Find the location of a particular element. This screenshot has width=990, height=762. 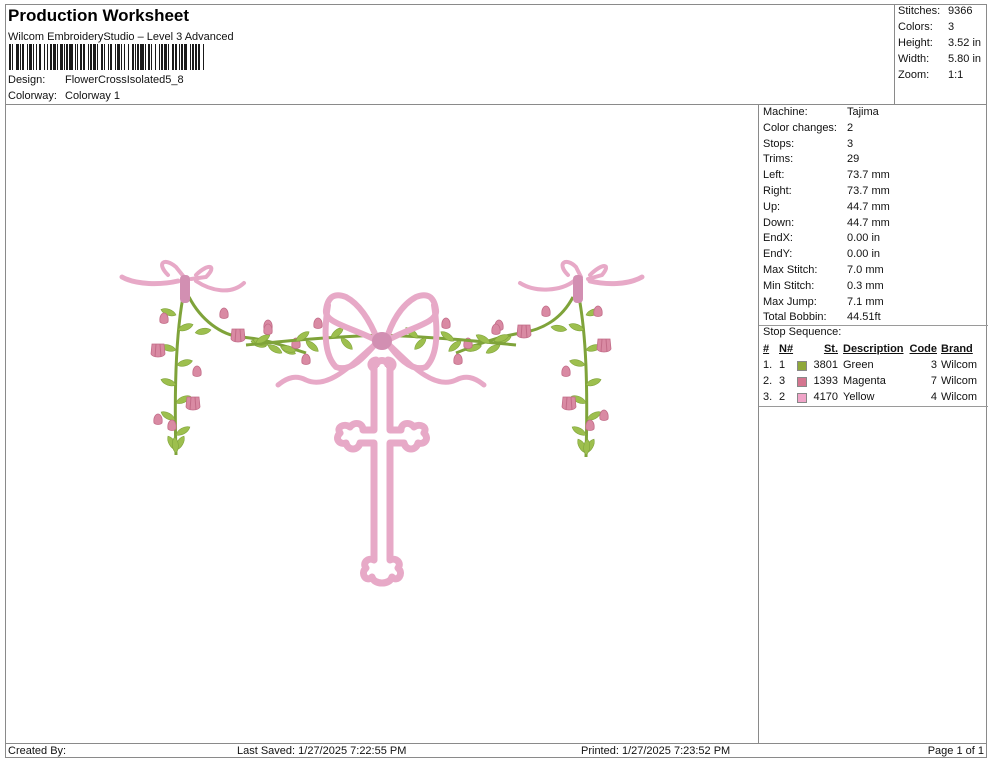

needle-number: 2 is located at coordinates (782, 397).